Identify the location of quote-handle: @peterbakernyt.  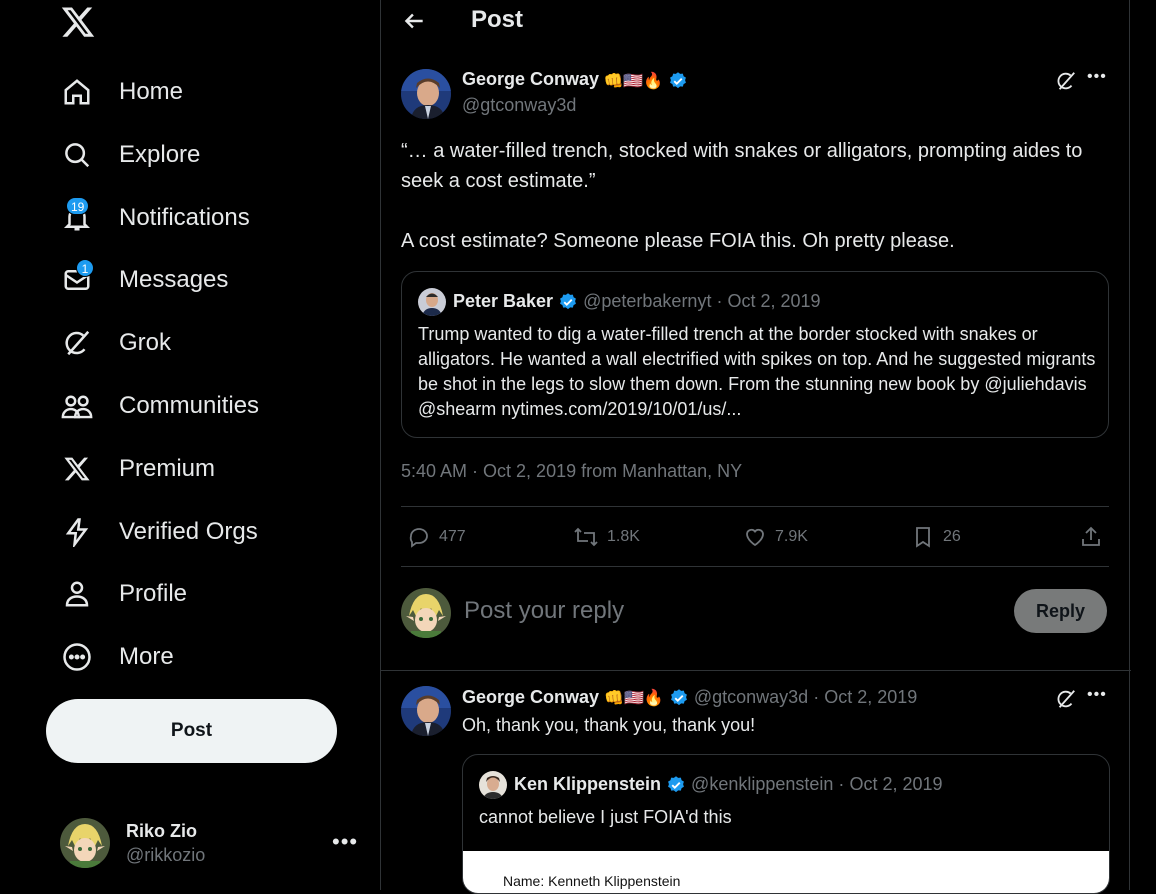
(647, 301).